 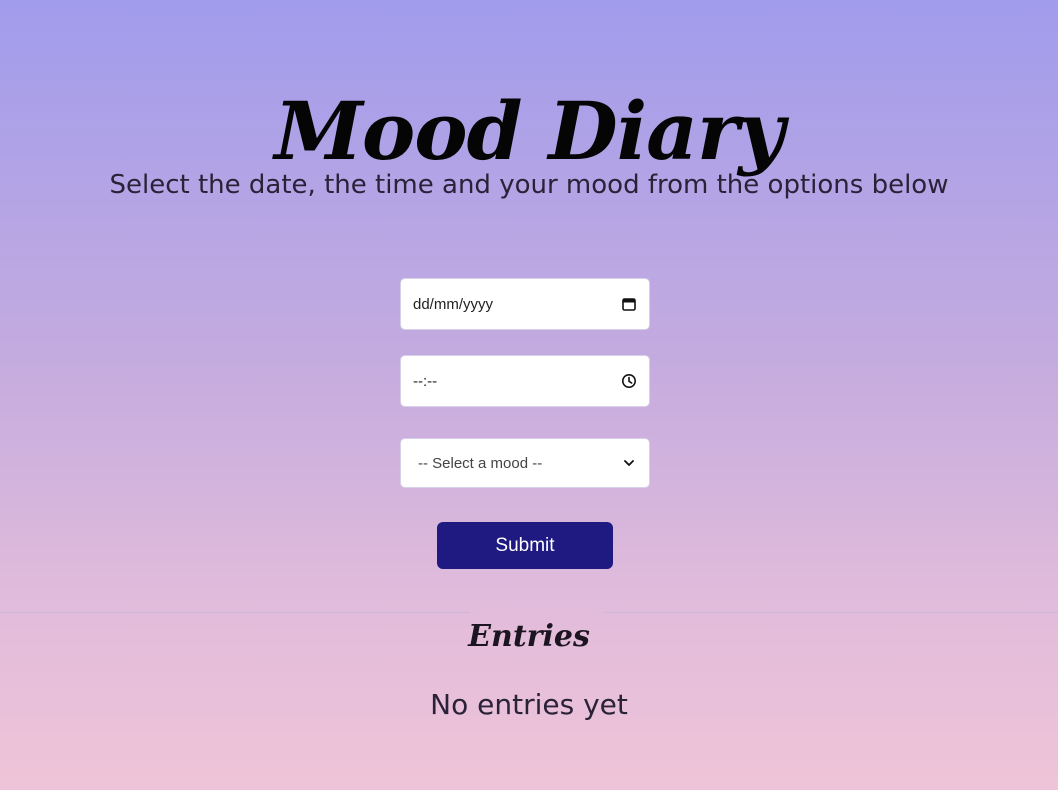 I want to click on submit-button: Submit, so click(x=525, y=545).